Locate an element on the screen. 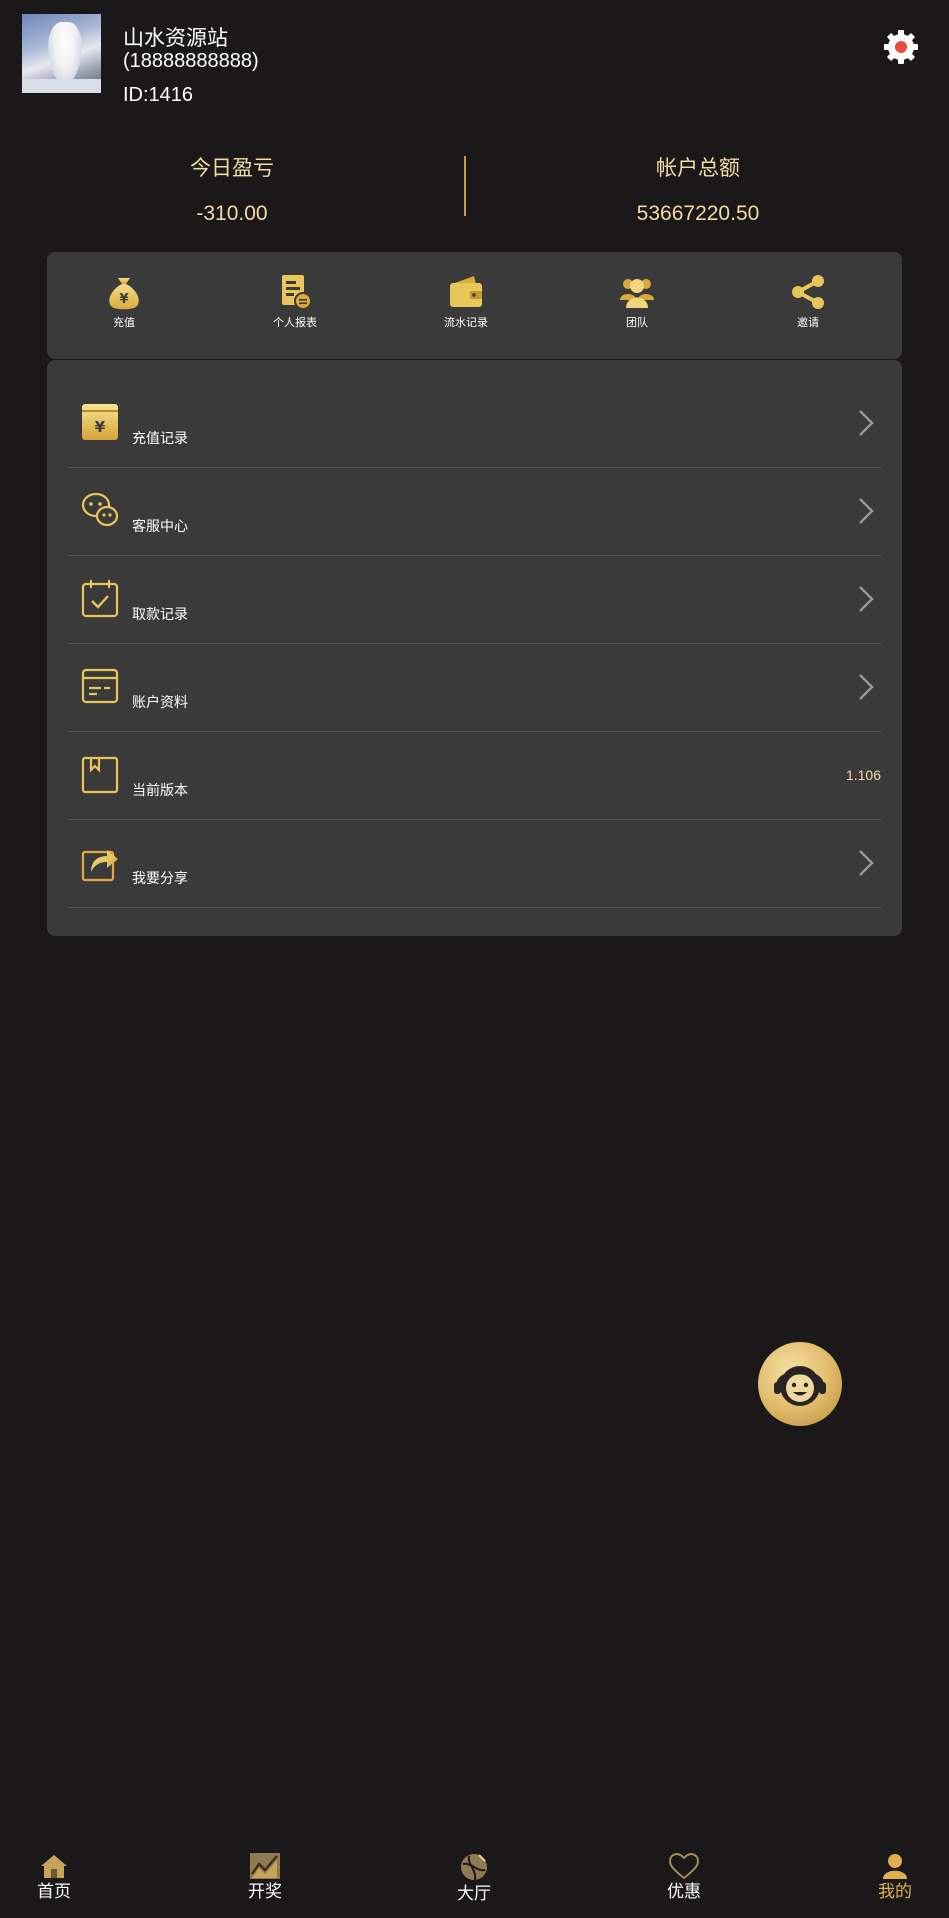 This screenshot has width=949, height=1918. balance-stat: 帐户总额 53667220.50 is located at coordinates (698, 189).